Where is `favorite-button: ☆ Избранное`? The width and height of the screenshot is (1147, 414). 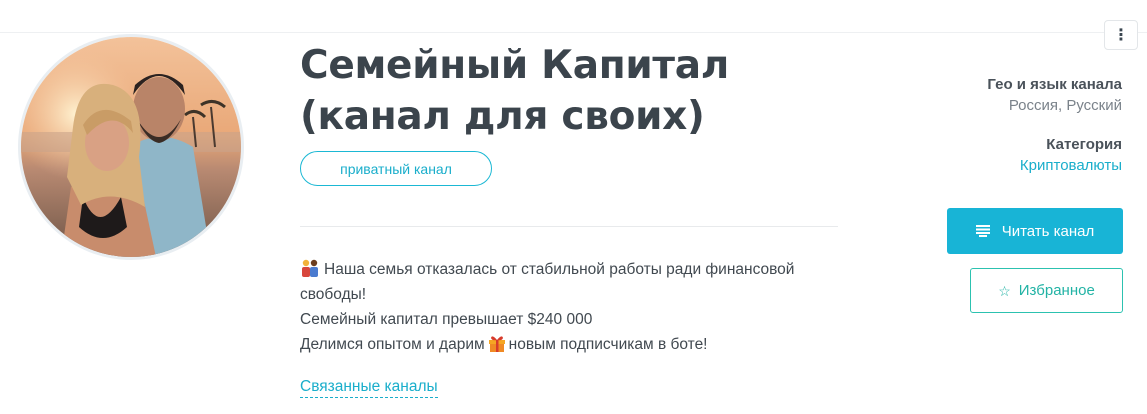 favorite-button: ☆ Избранное is located at coordinates (1046, 290).